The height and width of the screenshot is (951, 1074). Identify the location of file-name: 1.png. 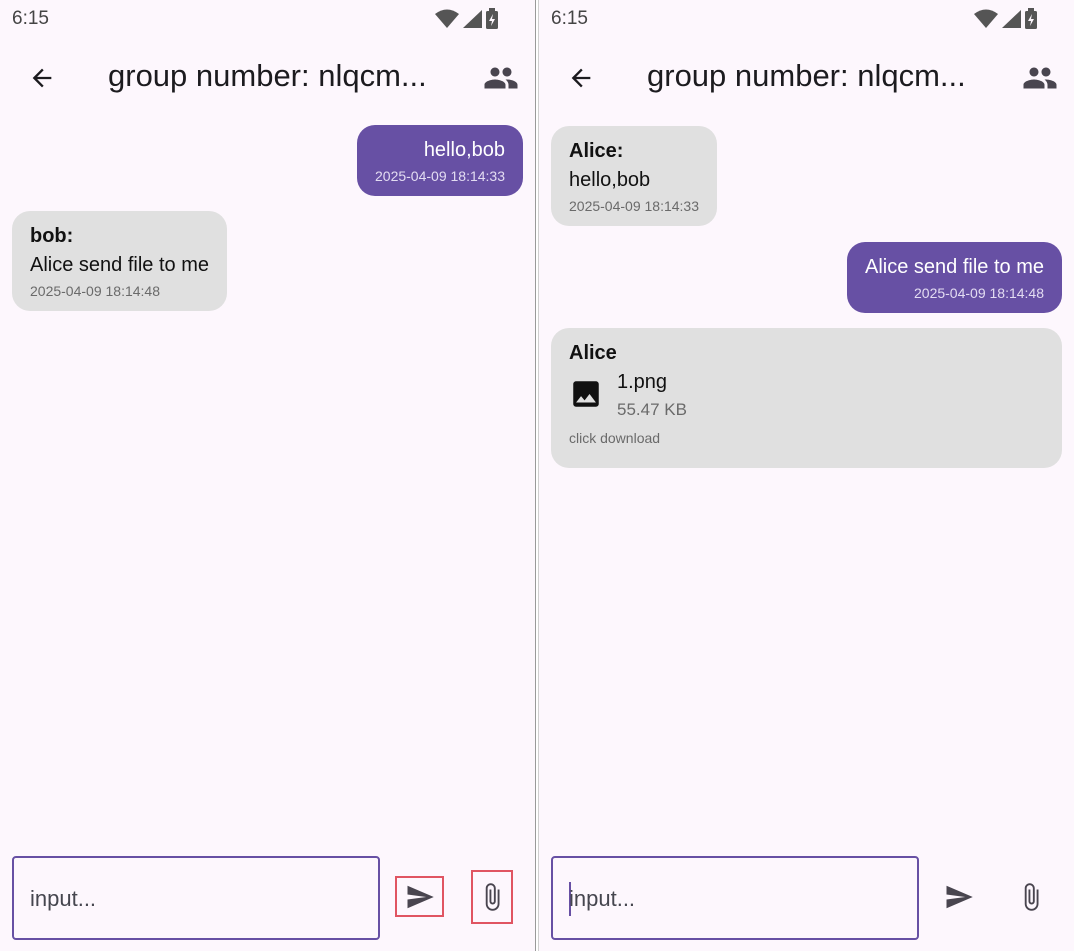
(642, 382).